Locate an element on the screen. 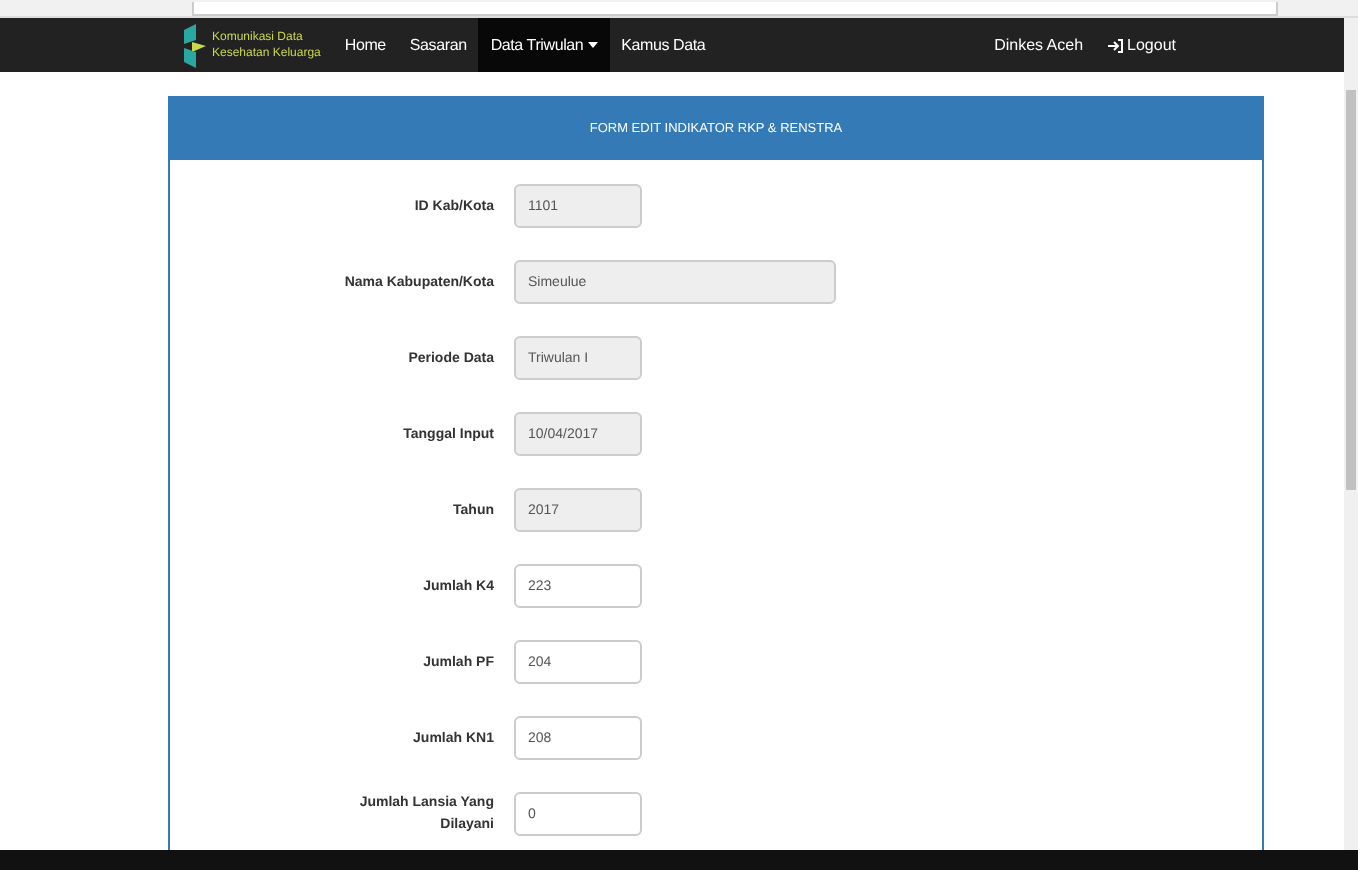  nav-link: Data Triwulan is located at coordinates (544, 45).